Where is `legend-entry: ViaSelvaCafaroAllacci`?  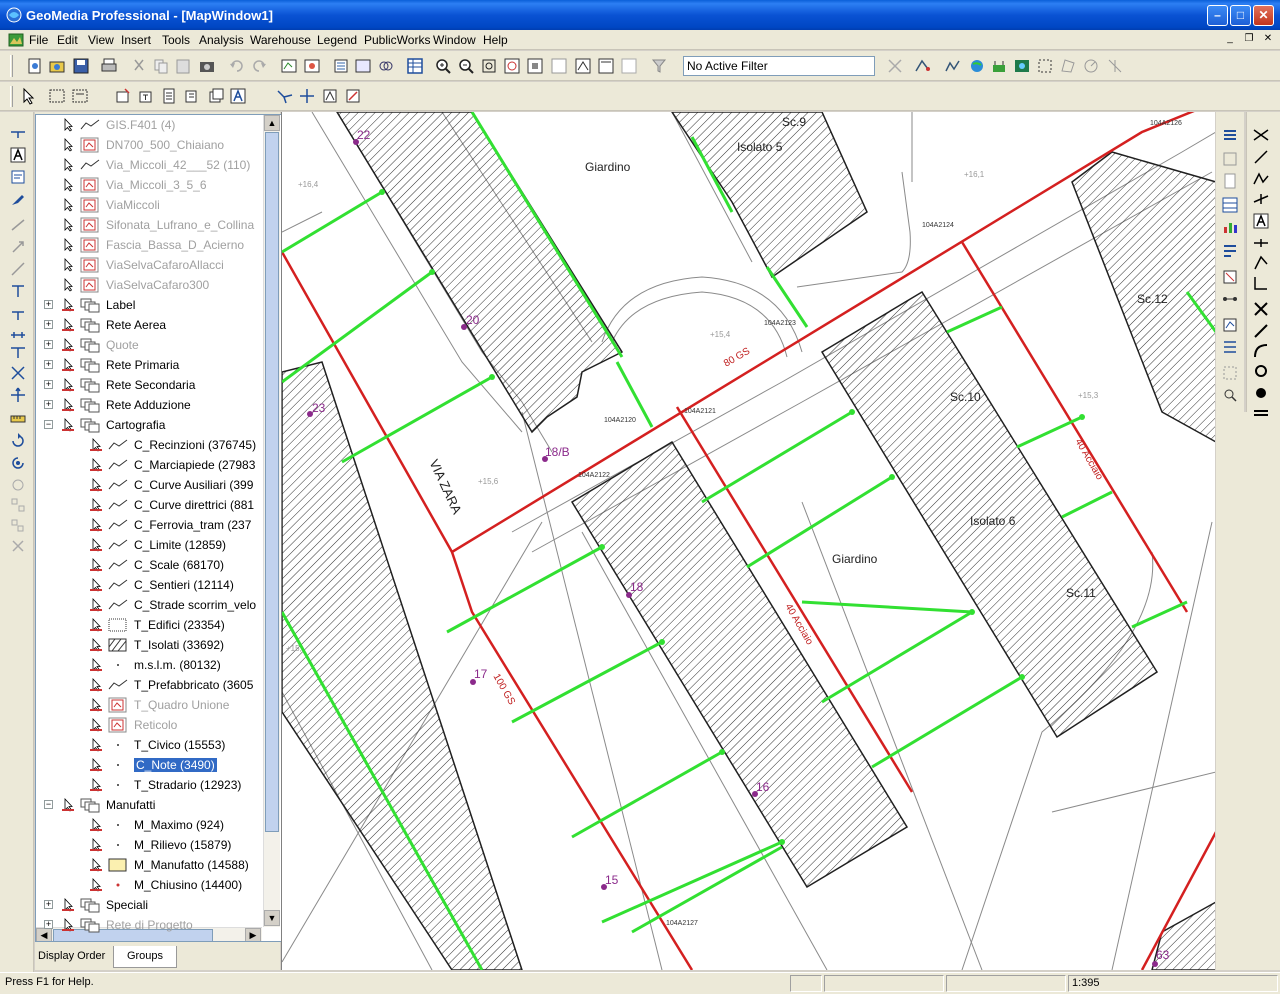 legend-entry: ViaSelvaCafaroAllacci is located at coordinates (149, 266).